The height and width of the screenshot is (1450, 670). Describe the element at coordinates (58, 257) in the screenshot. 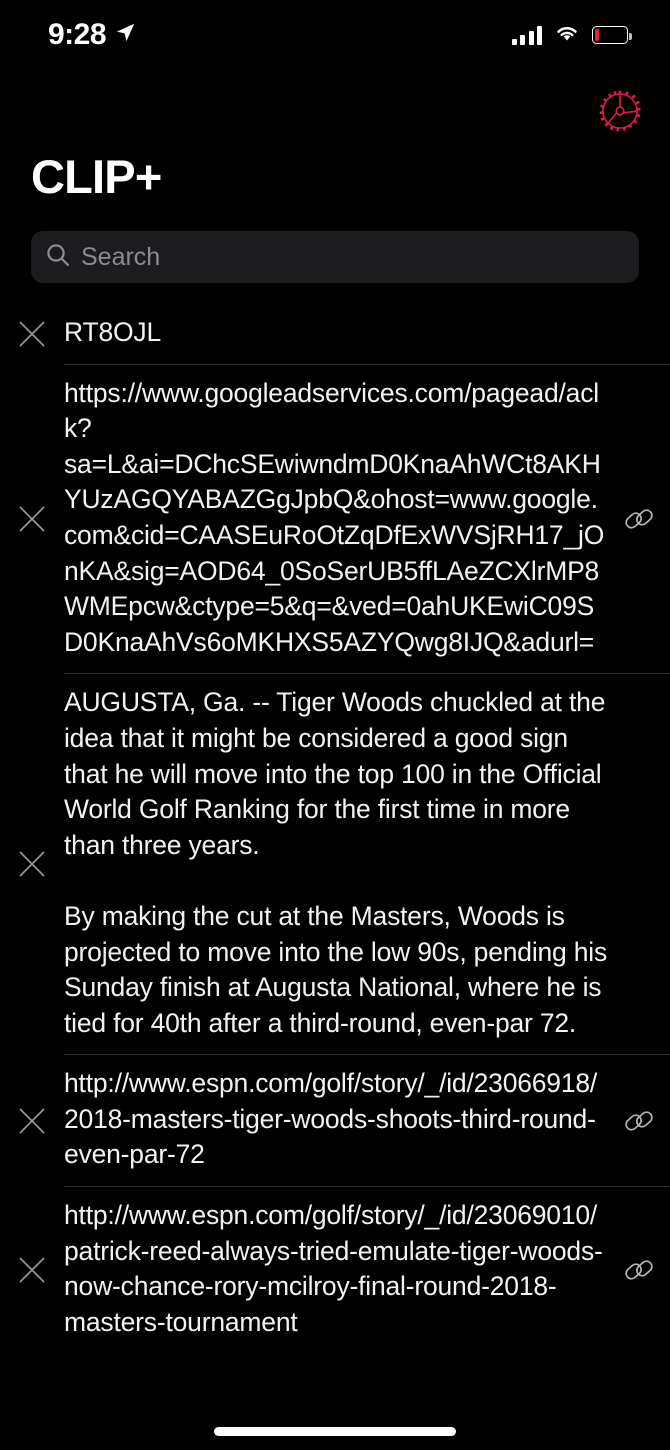

I see `search-icon` at that location.